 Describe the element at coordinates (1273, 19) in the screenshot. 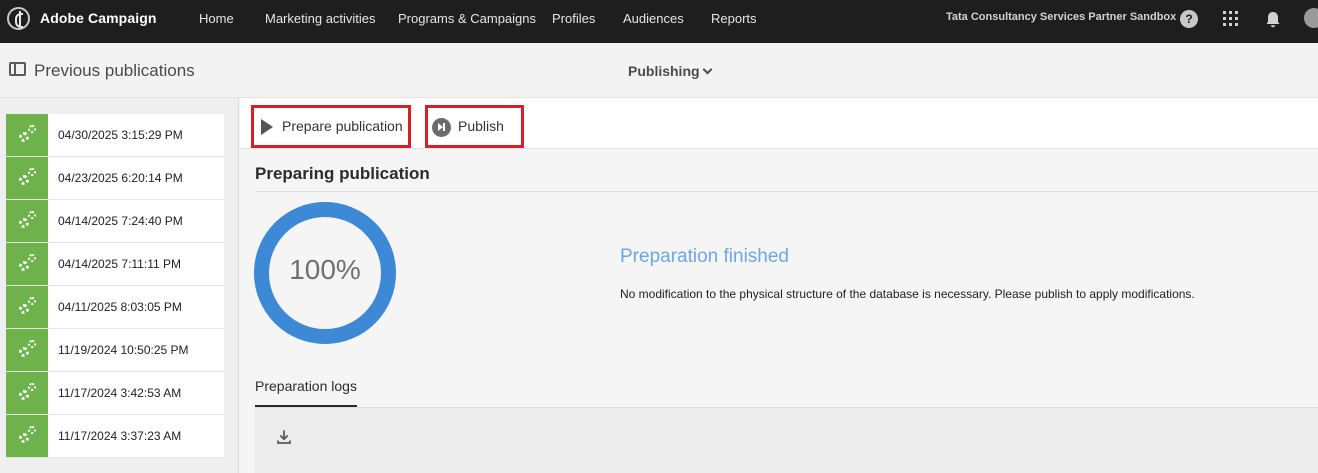

I see `notification-bell-icon` at that location.